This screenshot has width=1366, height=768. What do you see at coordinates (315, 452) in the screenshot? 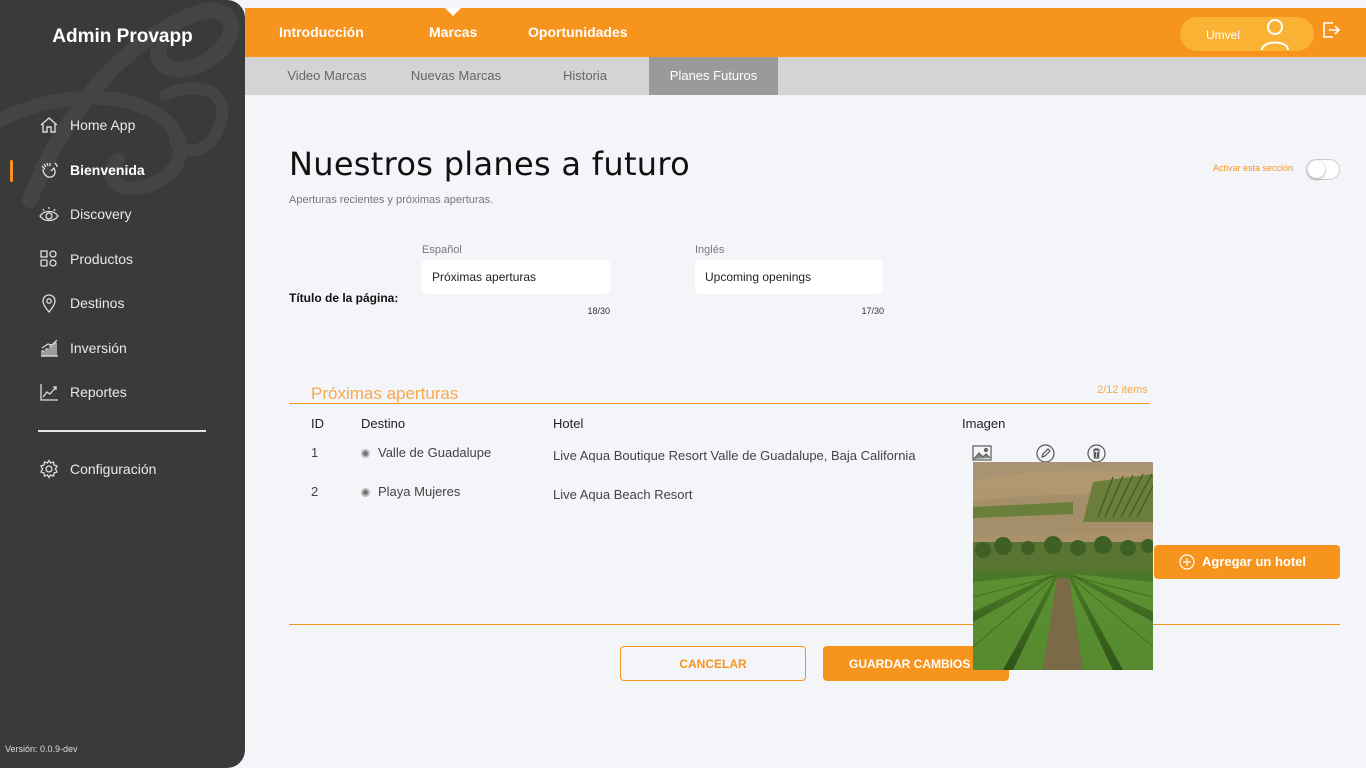
I see `row-id: 1` at bounding box center [315, 452].